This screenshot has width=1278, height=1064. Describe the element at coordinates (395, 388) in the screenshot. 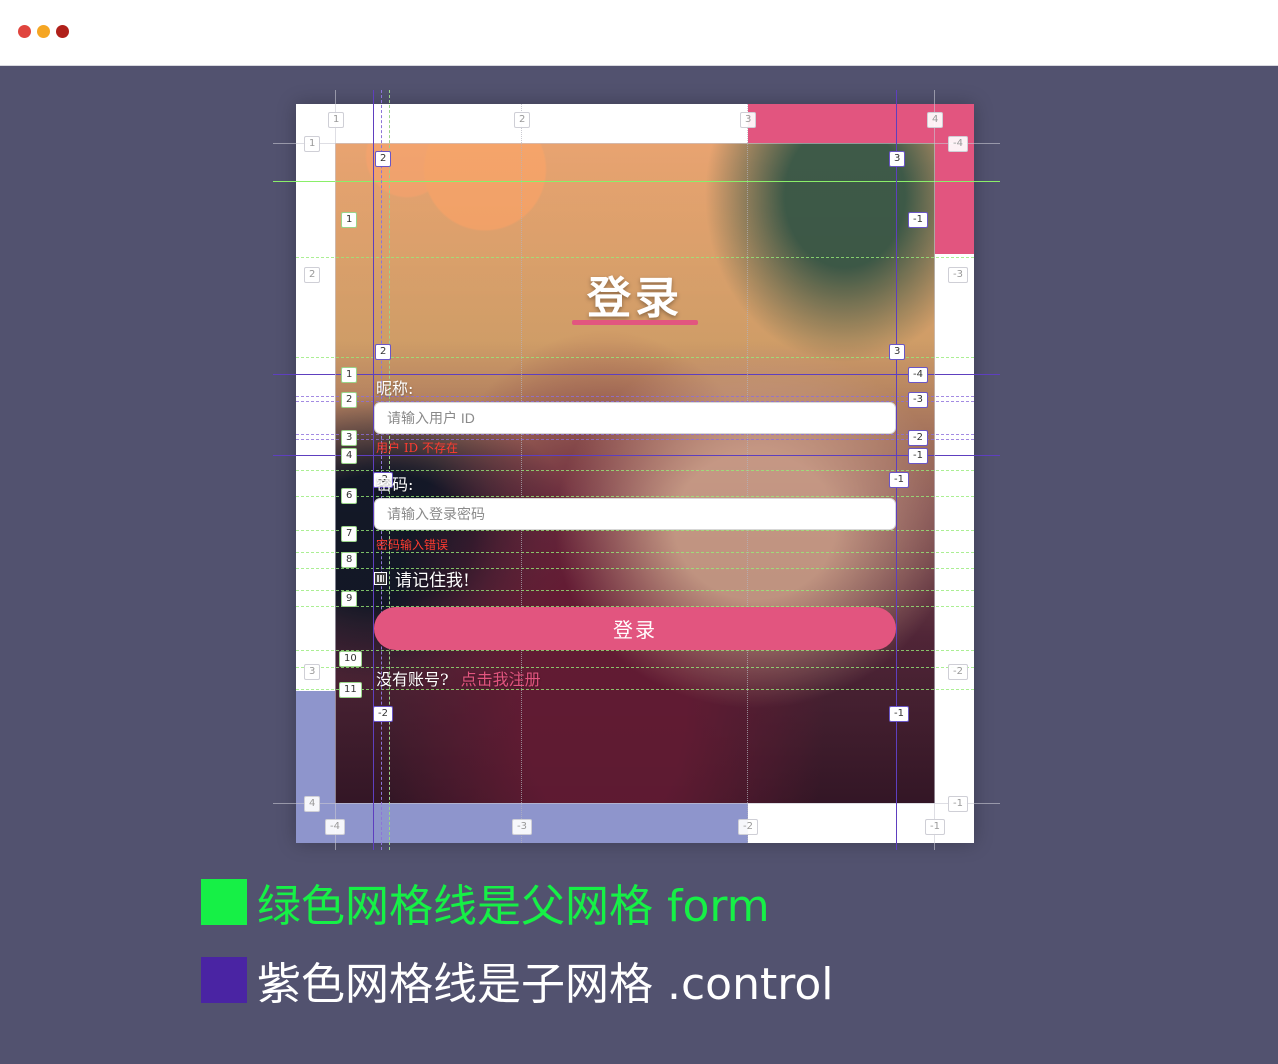

I see `nickname-label: 昵称:` at that location.